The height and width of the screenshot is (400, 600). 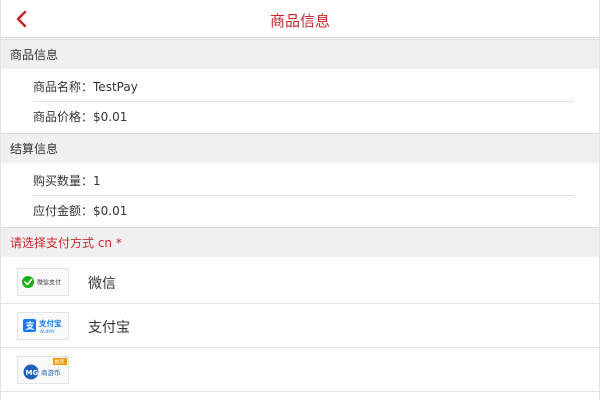 What do you see at coordinates (30, 326) in the screenshot?
I see `svg-text: 支` at bounding box center [30, 326].